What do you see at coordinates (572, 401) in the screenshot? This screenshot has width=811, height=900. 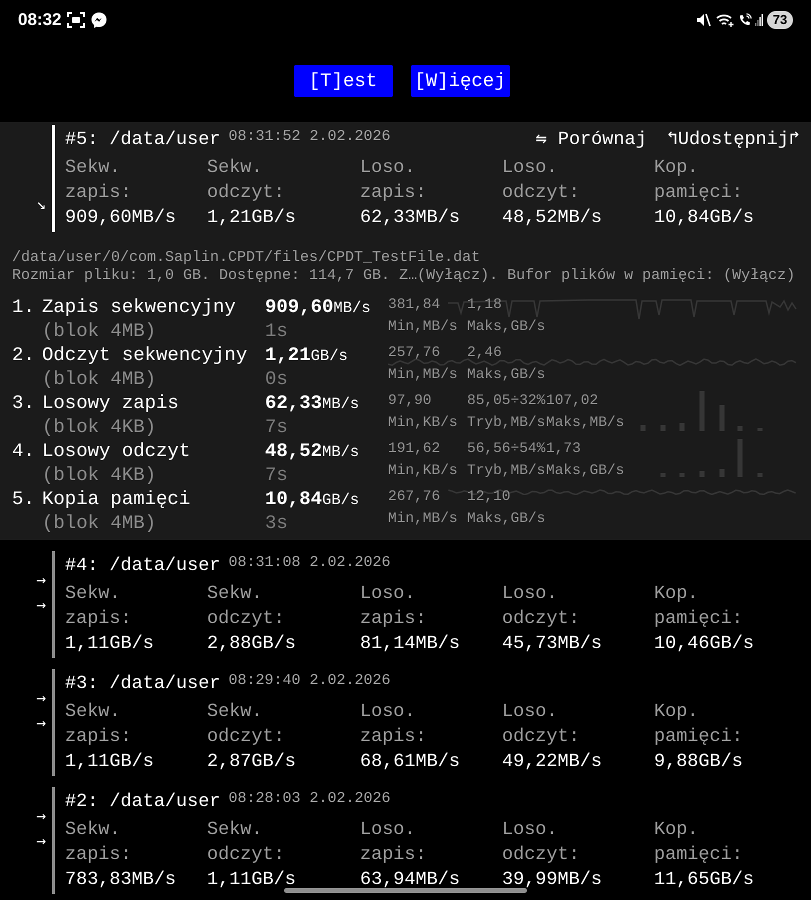 I see `stat-value: 107,02` at bounding box center [572, 401].